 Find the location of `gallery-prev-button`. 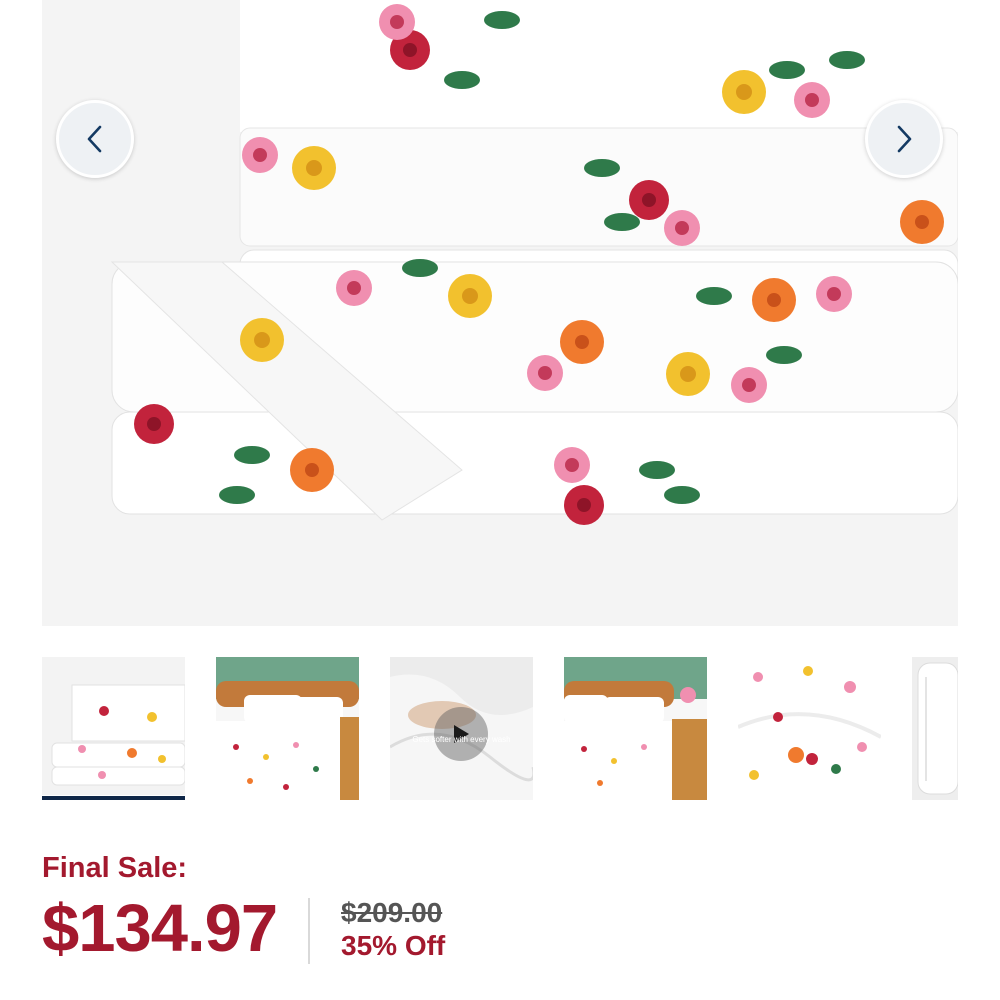

gallery-prev-button is located at coordinates (95, 139).